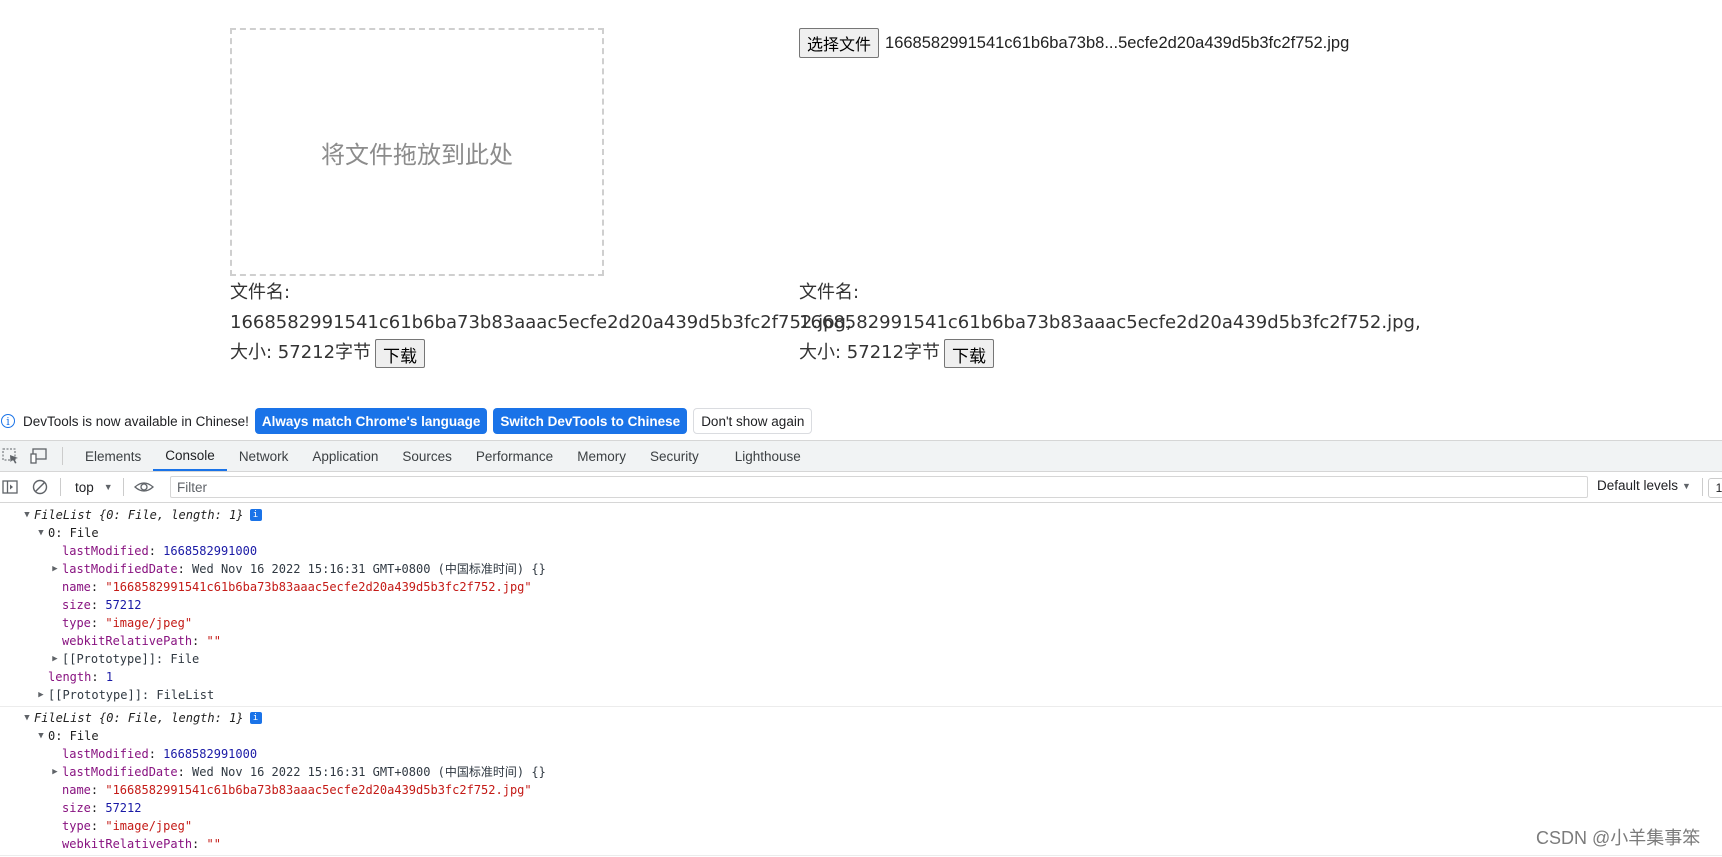  Describe the element at coordinates (84, 487) in the screenshot. I see `context-label: top` at that location.